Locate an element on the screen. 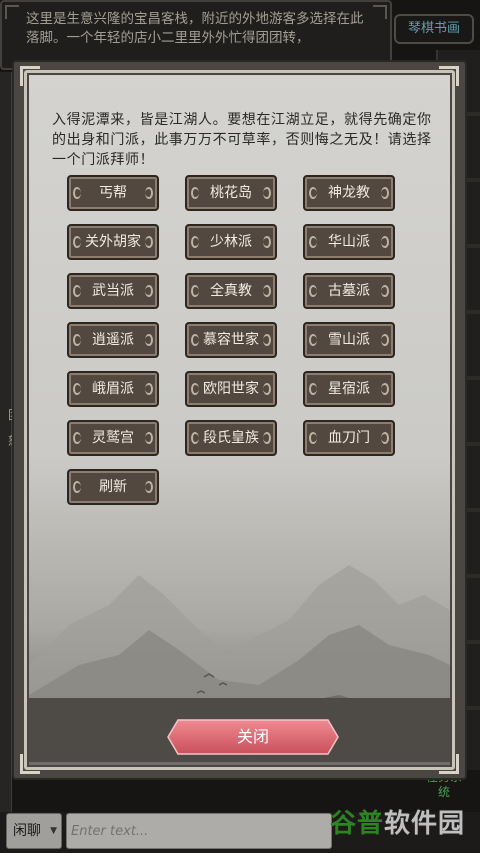  sect-label: 桃花岛 is located at coordinates (231, 193).